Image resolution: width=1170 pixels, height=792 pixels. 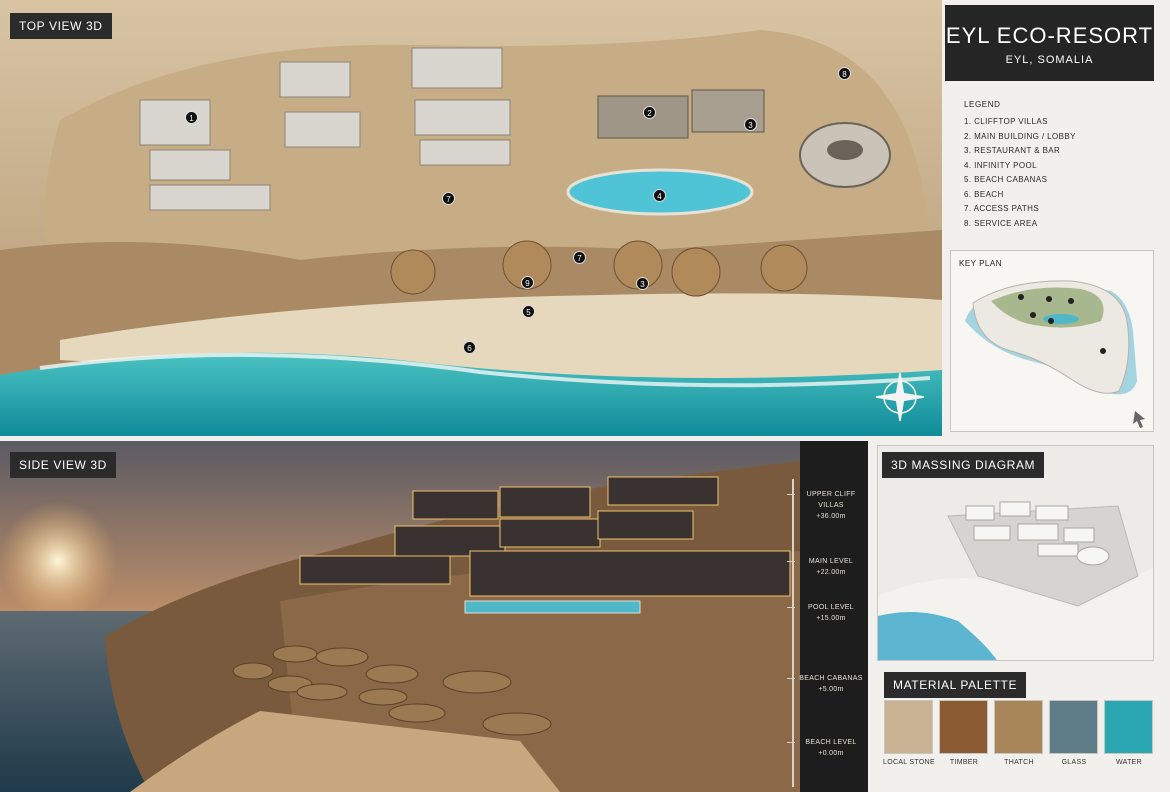 I want to click on swatch-water, so click(x=1128, y=727).